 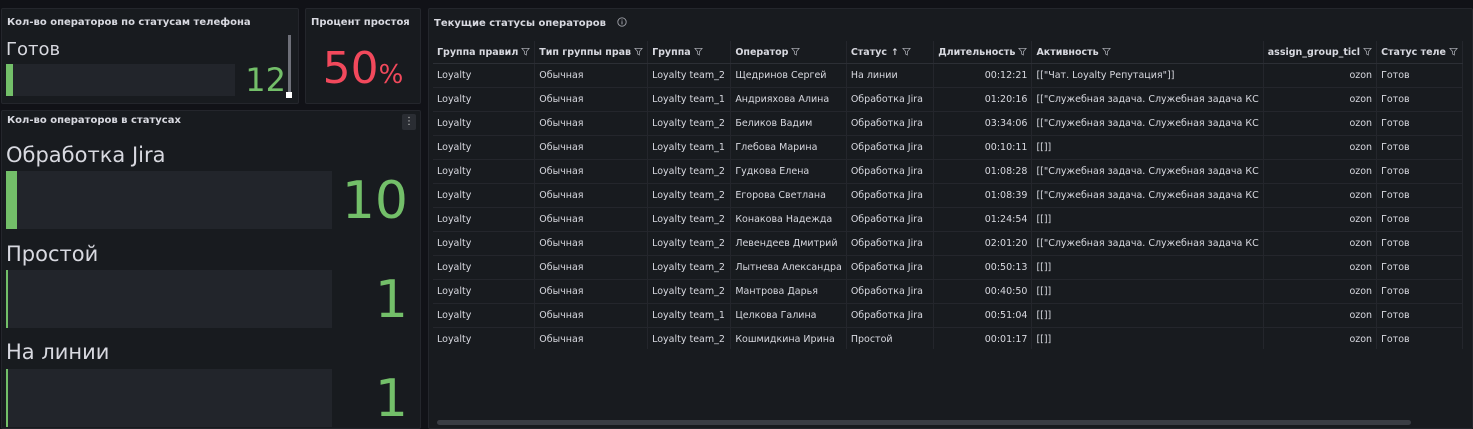 What do you see at coordinates (788, 338) in the screenshot?
I see `table-cell: Кошмидкина Ирина` at bounding box center [788, 338].